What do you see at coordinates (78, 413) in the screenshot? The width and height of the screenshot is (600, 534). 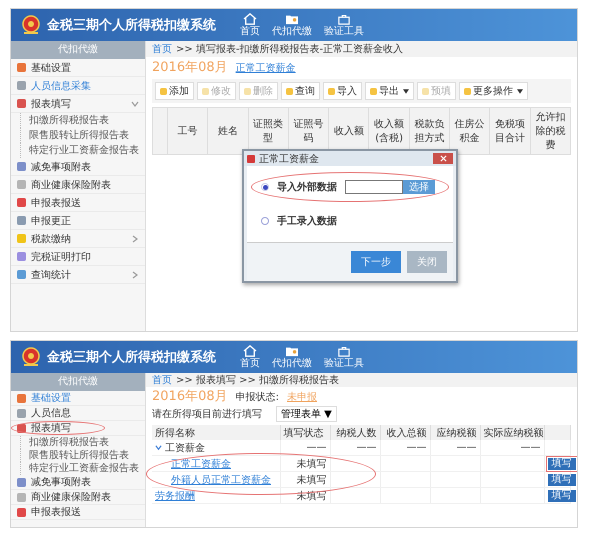 I see `sidebar-item: 人员信息` at bounding box center [78, 413].